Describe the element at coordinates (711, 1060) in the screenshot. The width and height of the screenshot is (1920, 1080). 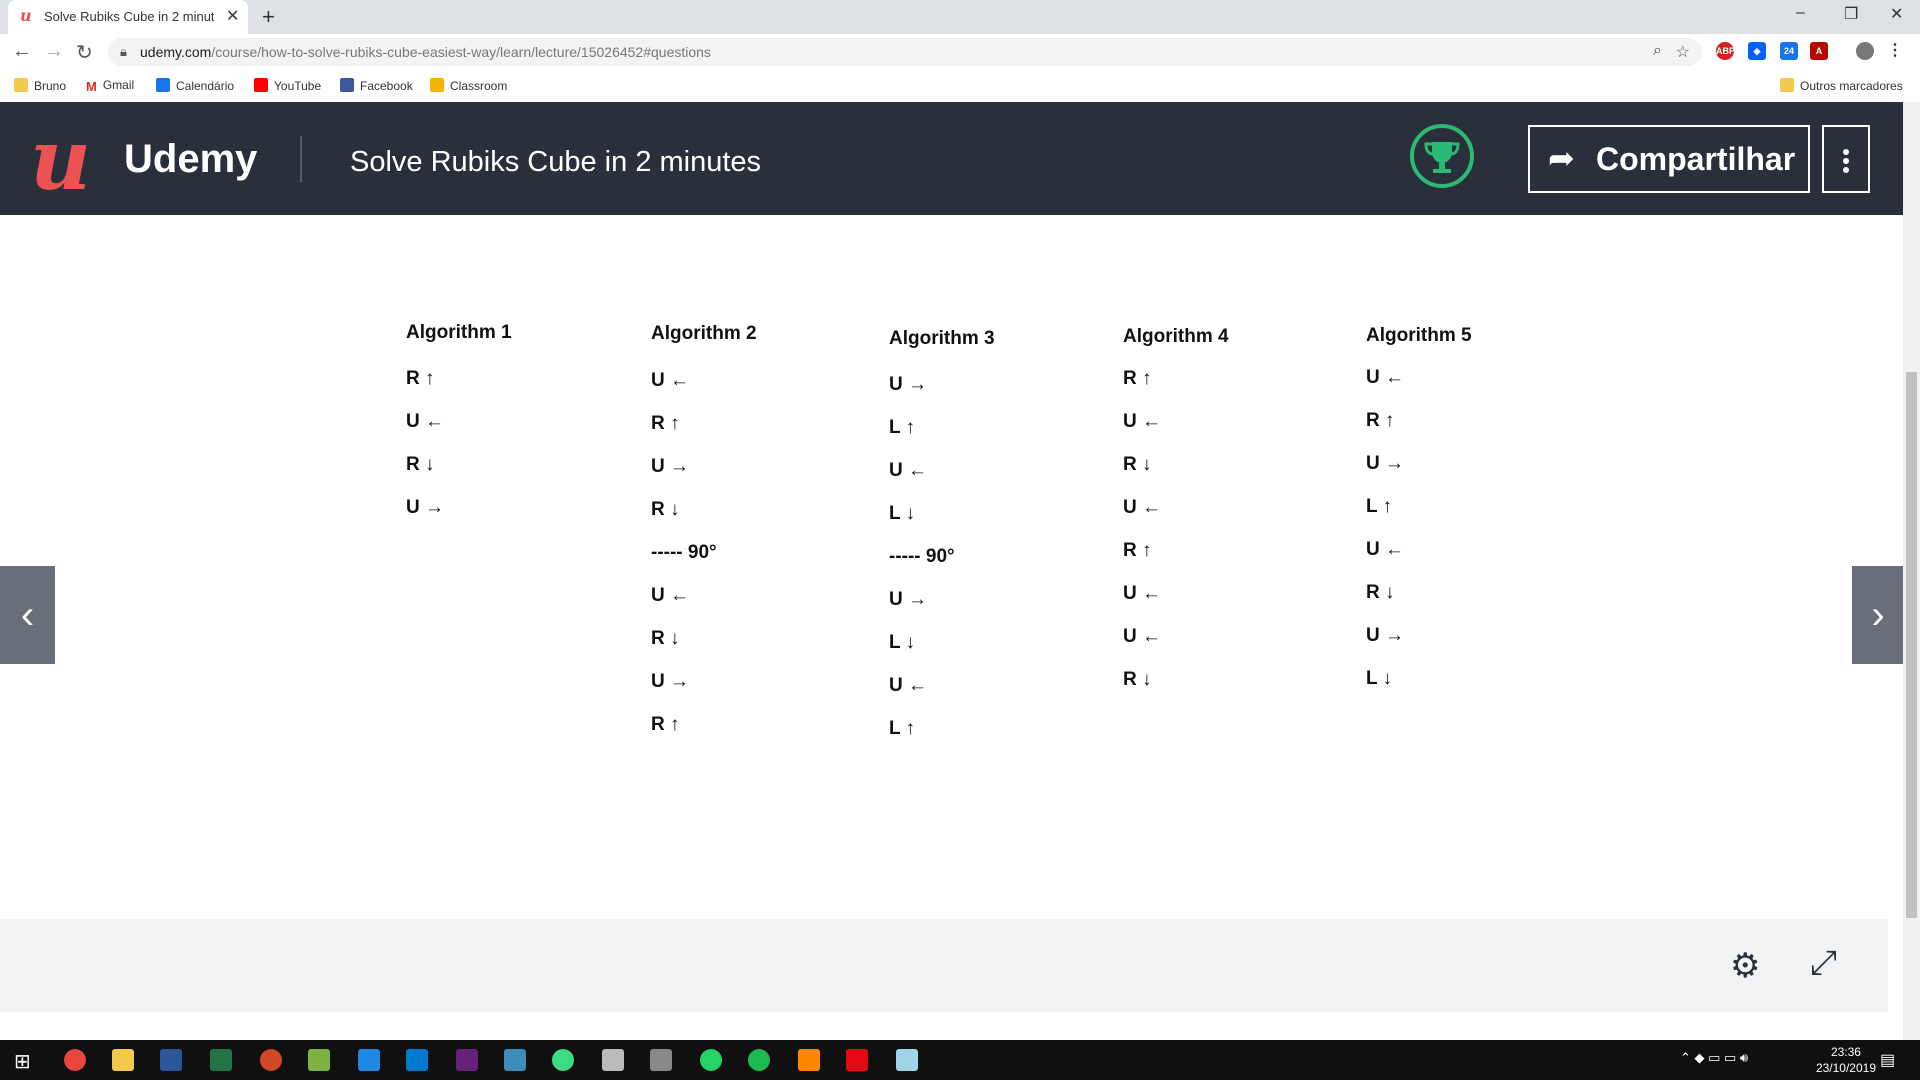
I see `whatsapp-icon` at that location.